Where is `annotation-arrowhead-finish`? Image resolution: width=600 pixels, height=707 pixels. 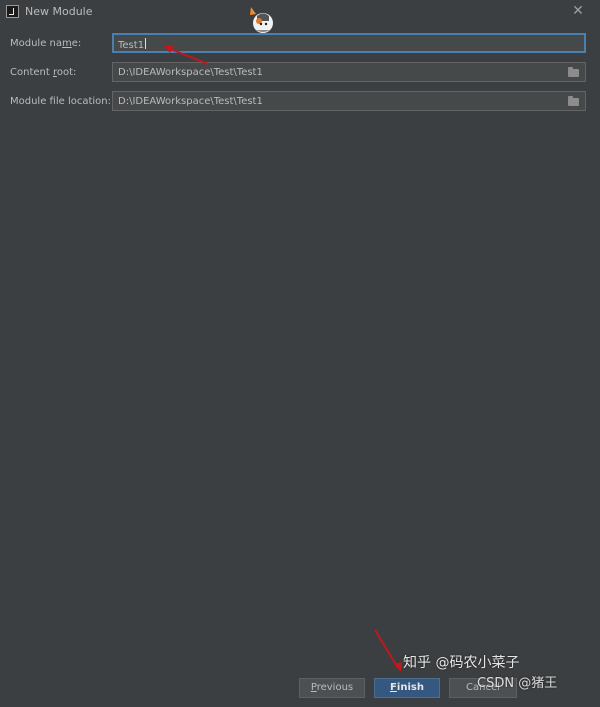
annotation-arrowhead-finish is located at coordinates (398, 667).